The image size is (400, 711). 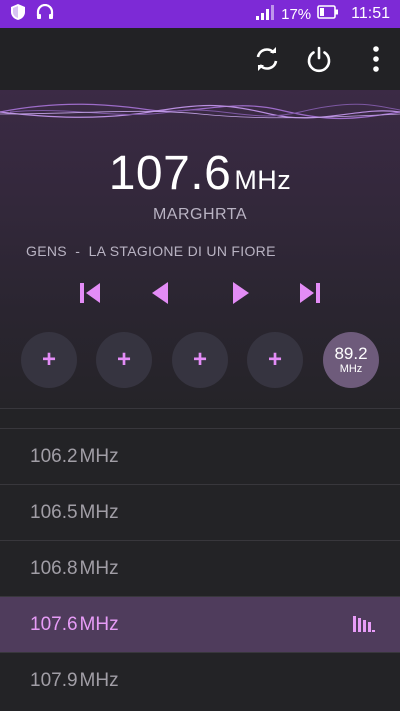 What do you see at coordinates (170, 173) in the screenshot?
I see `frequency-value: 107.6` at bounding box center [170, 173].